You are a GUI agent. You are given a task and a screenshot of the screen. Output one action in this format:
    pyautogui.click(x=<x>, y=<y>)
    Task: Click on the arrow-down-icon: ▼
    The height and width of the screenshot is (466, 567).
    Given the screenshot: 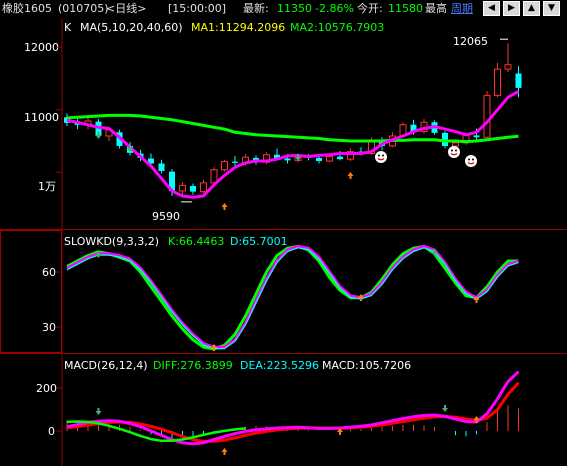 What is the action you would take?
    pyautogui.click(x=551, y=8)
    